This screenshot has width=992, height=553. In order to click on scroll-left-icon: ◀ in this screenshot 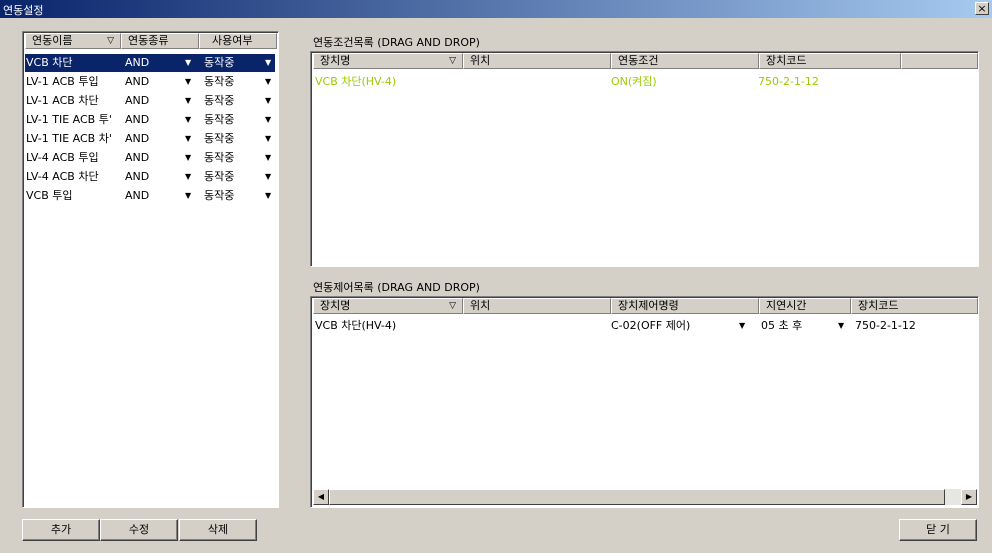, I will do `click(321, 497)`.